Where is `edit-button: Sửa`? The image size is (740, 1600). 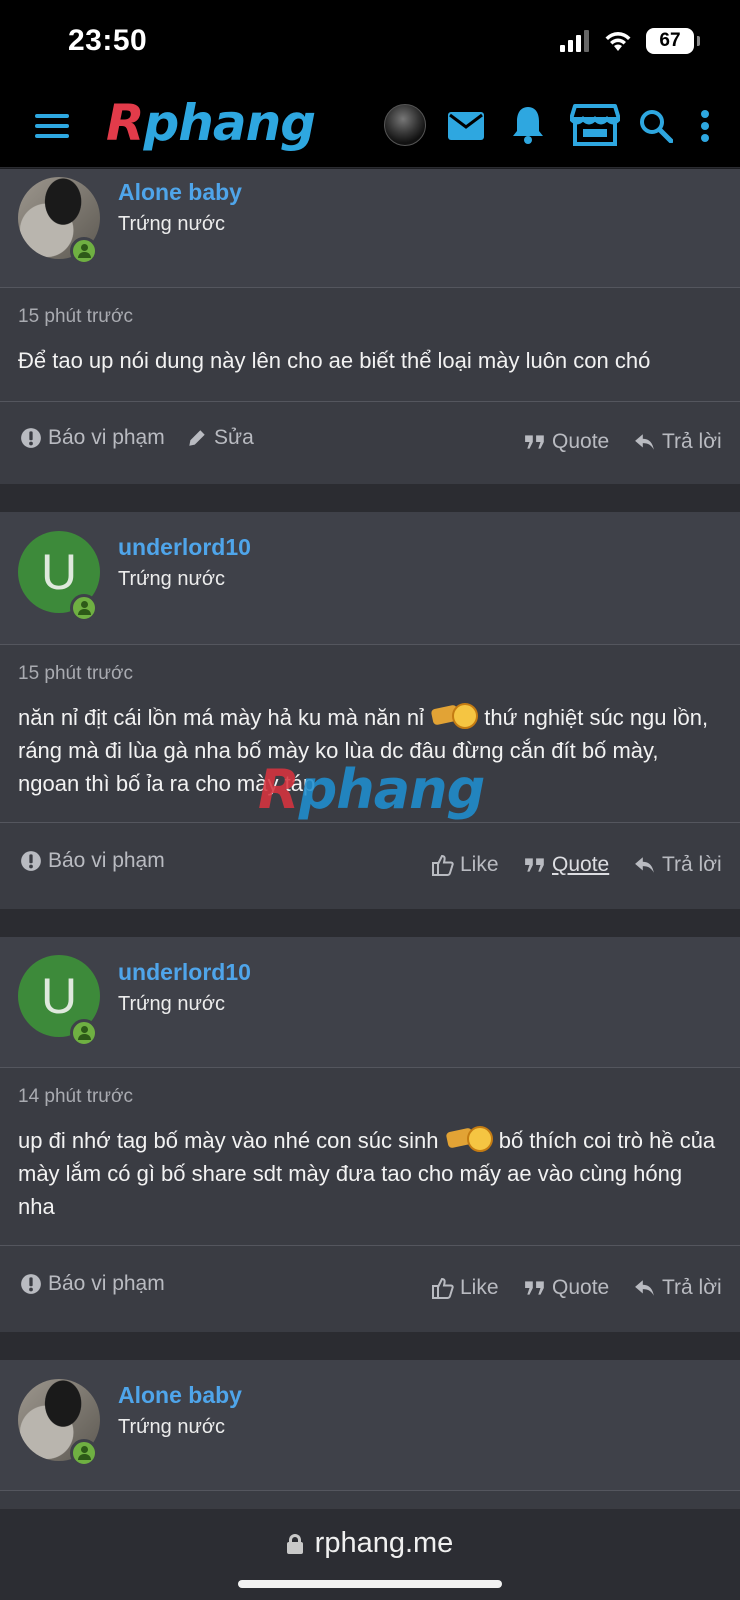
edit-button: Sửa is located at coordinates (220, 438).